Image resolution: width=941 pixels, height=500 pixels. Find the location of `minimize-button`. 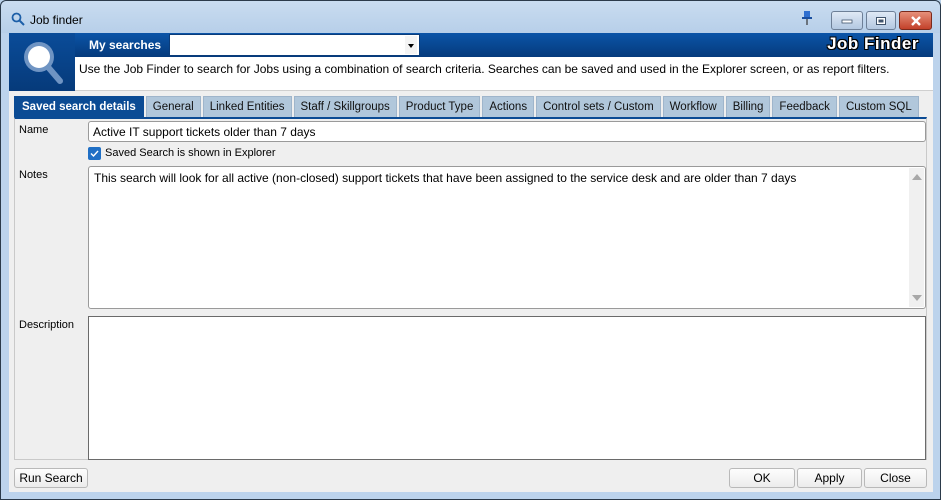

minimize-button is located at coordinates (847, 20).